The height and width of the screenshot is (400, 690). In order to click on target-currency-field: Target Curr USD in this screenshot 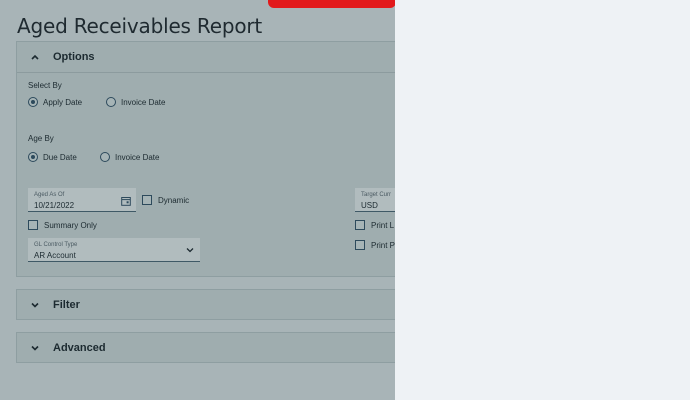, I will do `click(375, 200)`.